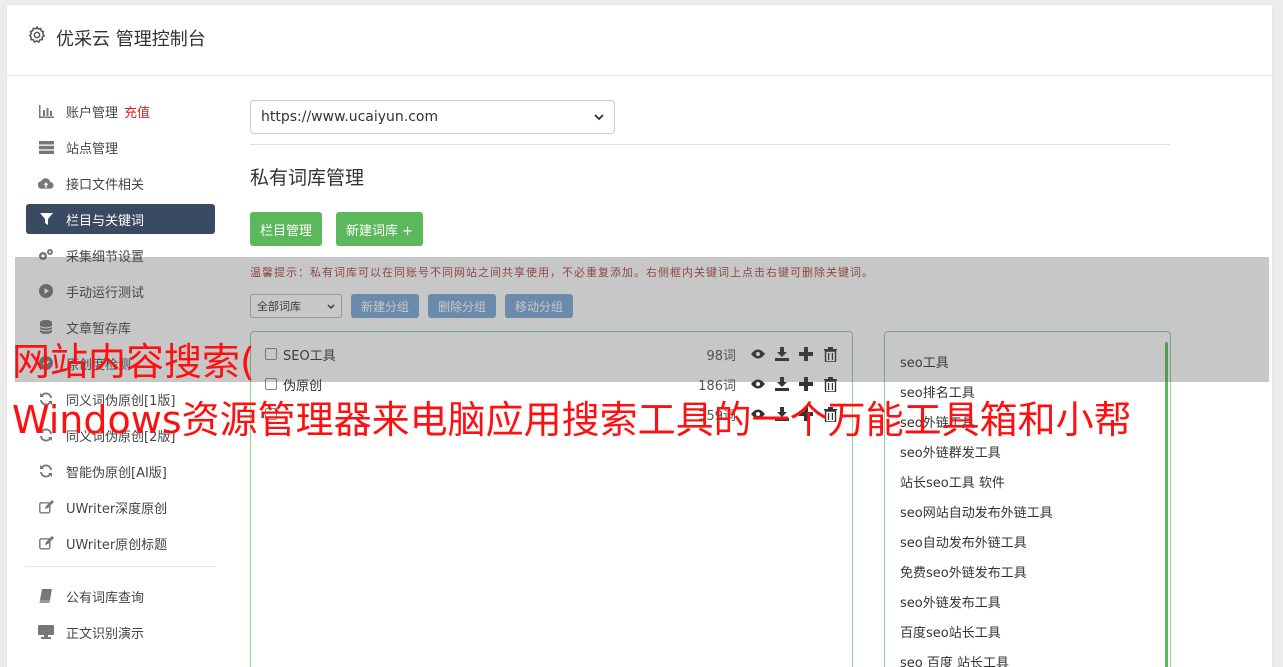 The width and height of the screenshot is (1283, 667). I want to click on chevron-down-icon, so click(599, 117).